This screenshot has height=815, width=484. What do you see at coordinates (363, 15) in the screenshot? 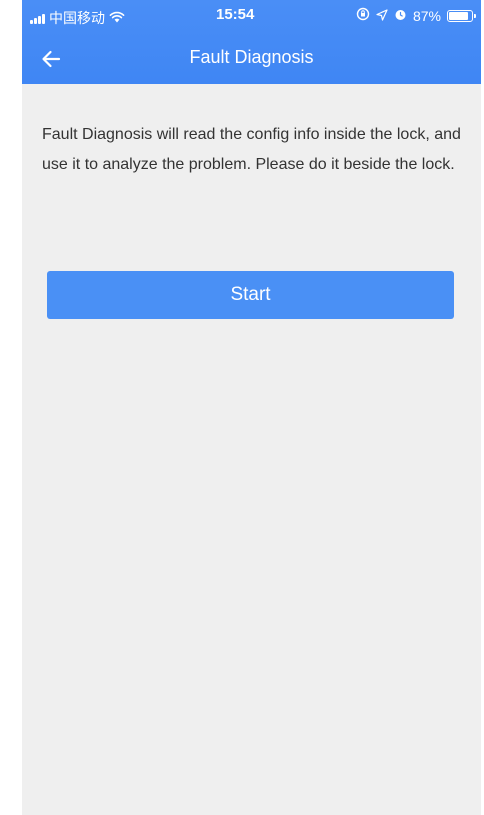
I see `lock-rotation-icon` at bounding box center [363, 15].